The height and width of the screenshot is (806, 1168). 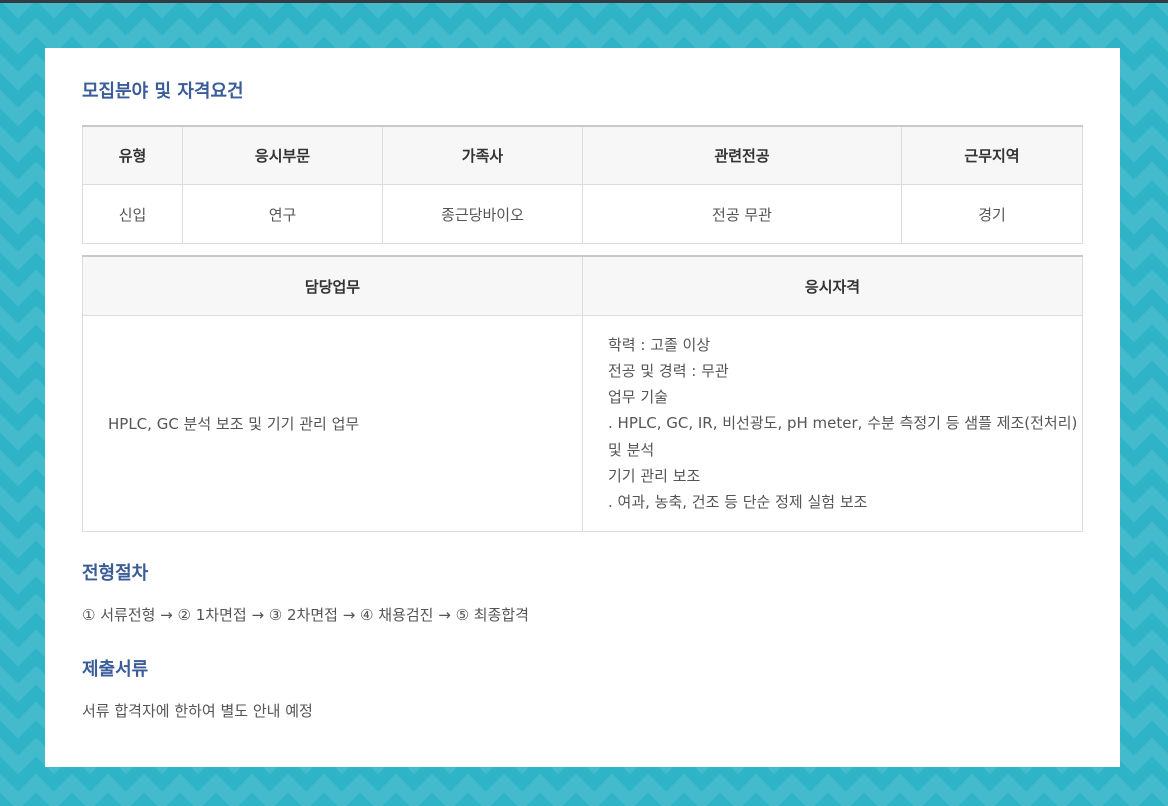 I want to click on header-location: 근무지역, so click(x=992, y=155).